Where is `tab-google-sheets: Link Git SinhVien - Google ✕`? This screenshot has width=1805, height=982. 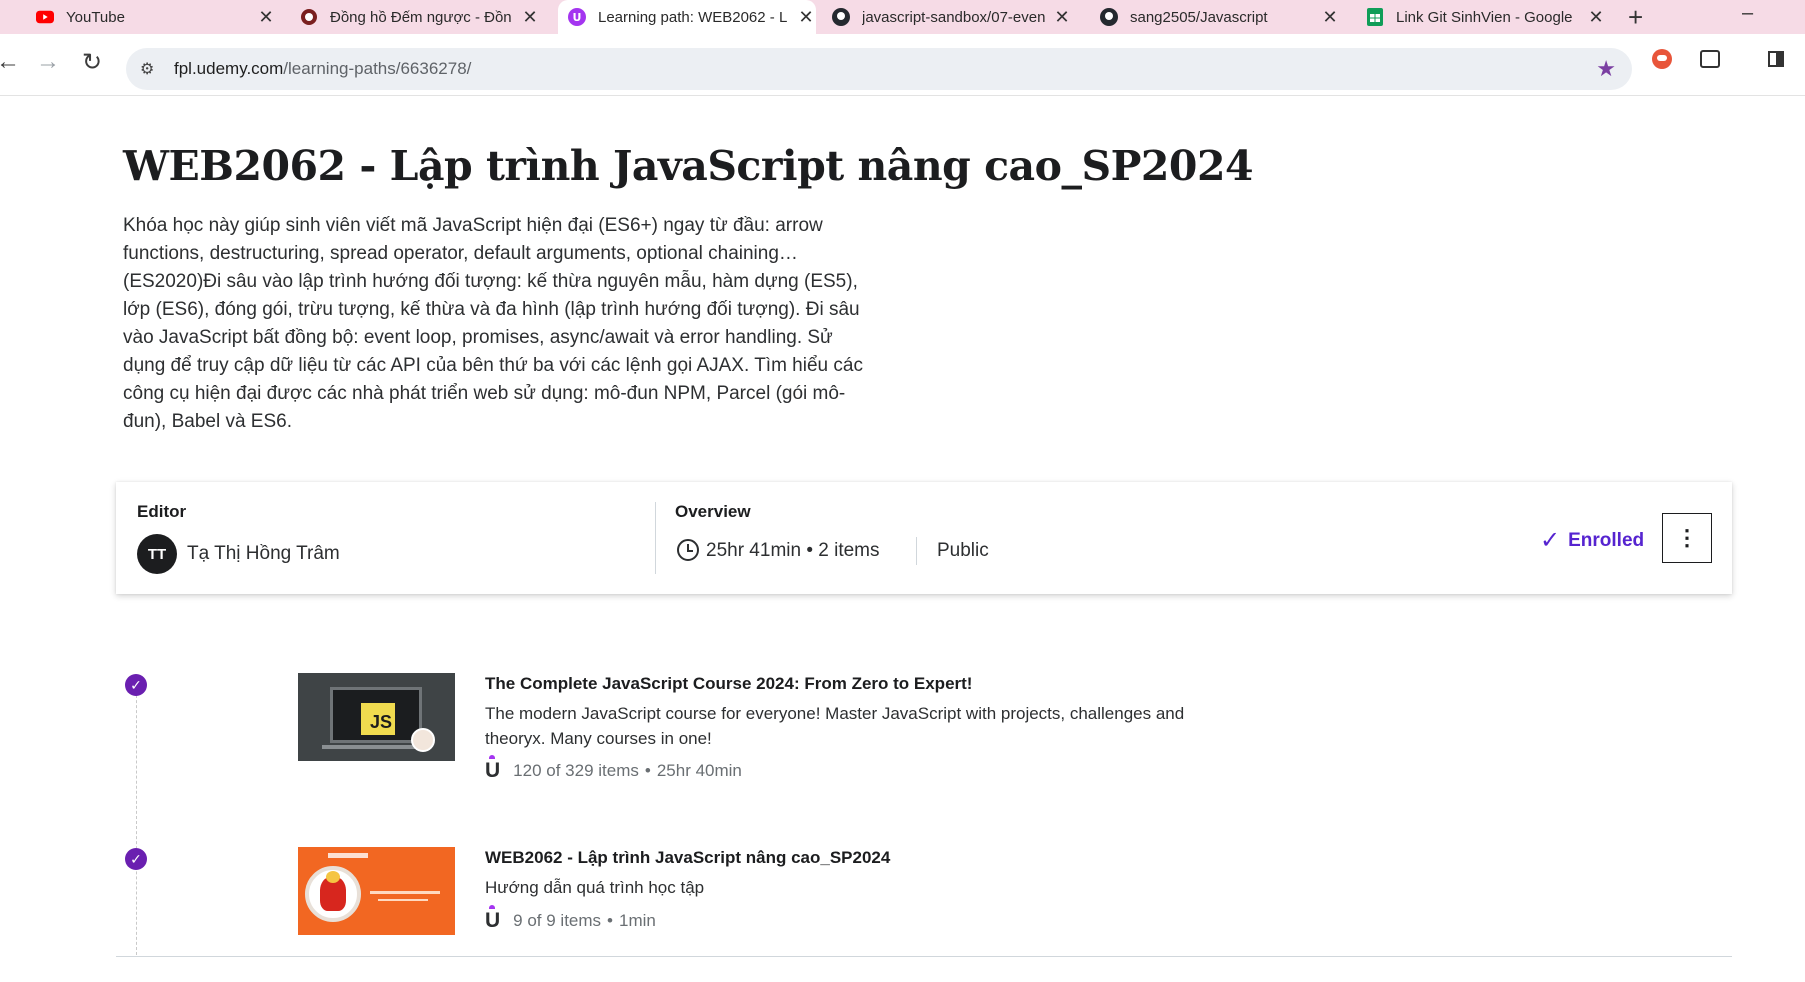 tab-google-sheets: Link Git SinhVien - Google ✕ is located at coordinates (1486, 17).